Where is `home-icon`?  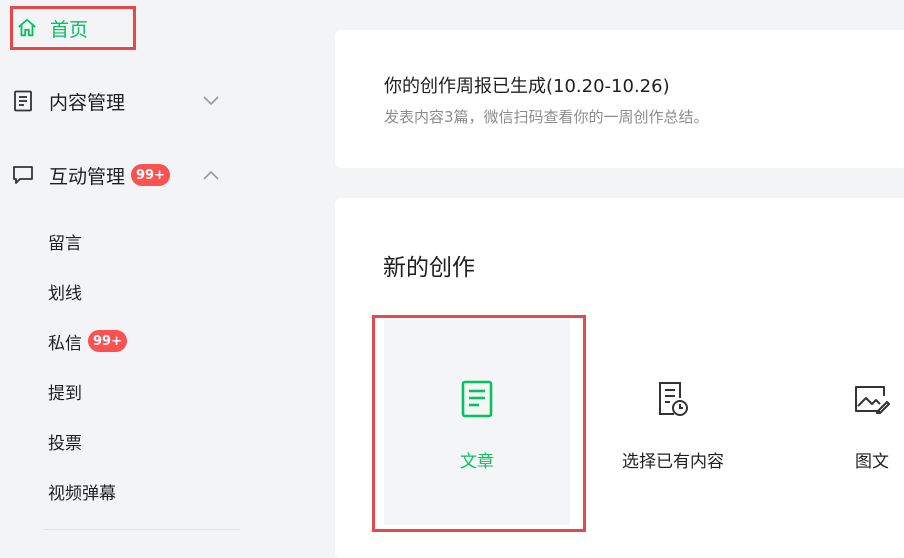
home-icon is located at coordinates (27, 27).